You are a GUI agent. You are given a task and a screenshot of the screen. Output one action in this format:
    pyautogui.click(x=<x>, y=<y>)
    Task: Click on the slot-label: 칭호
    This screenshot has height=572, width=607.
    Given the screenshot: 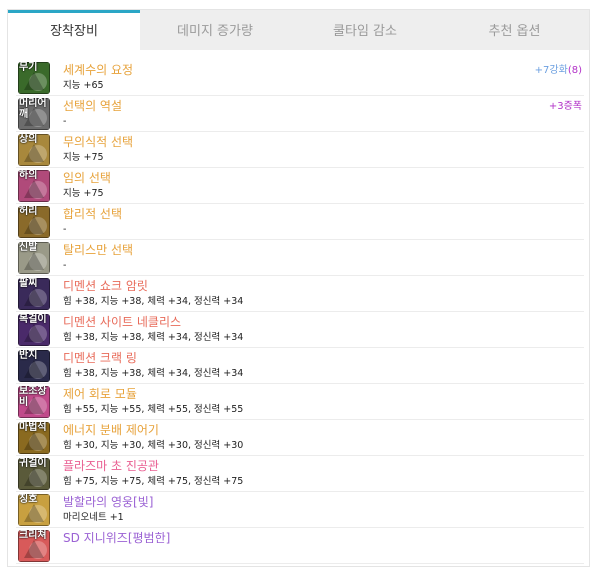 What is the action you would take?
    pyautogui.click(x=28, y=499)
    